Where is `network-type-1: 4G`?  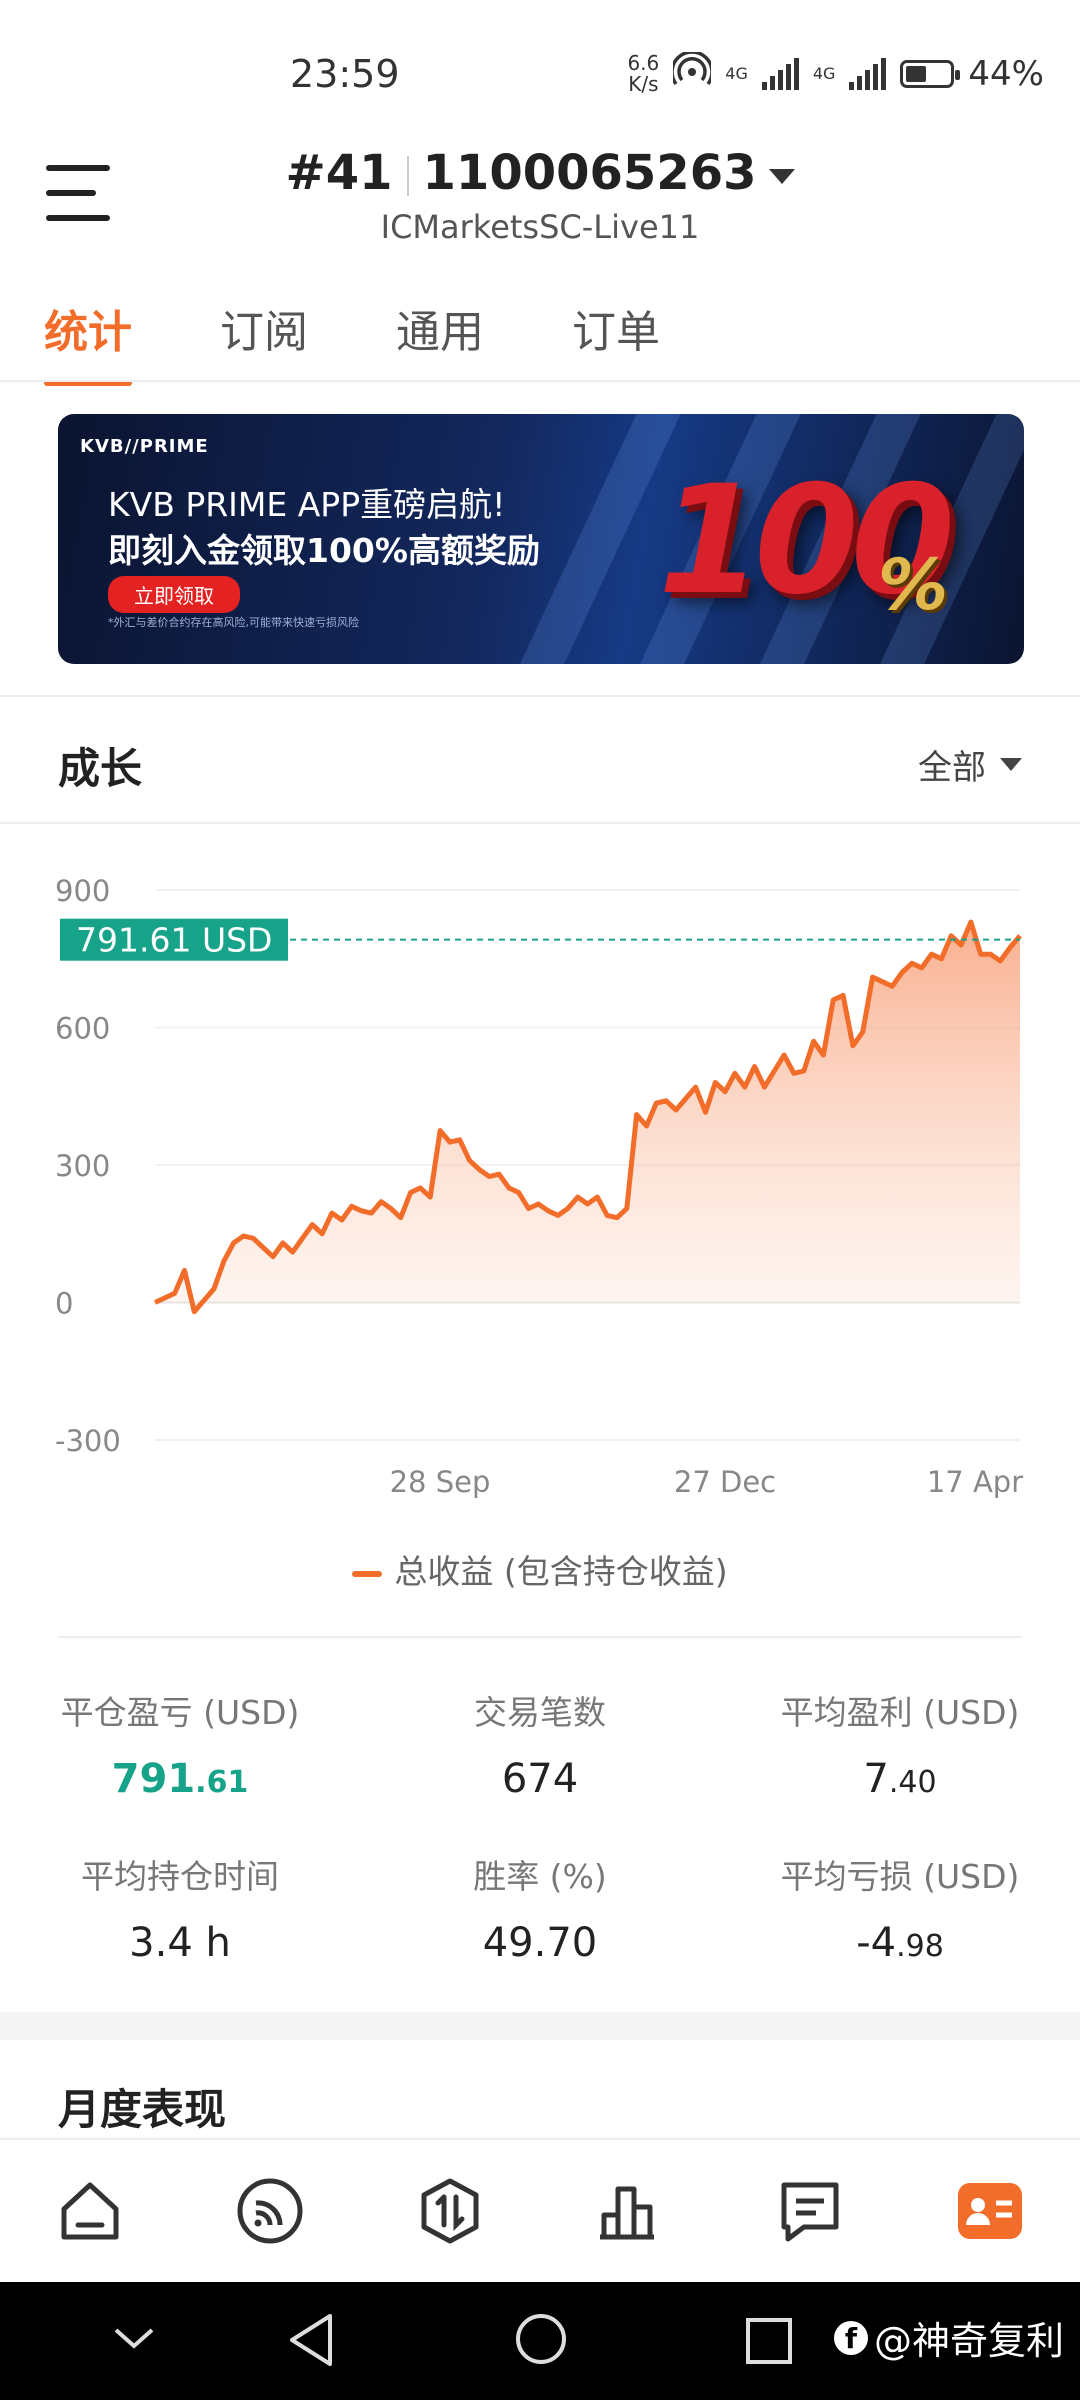
network-type-1: 4G is located at coordinates (736, 73).